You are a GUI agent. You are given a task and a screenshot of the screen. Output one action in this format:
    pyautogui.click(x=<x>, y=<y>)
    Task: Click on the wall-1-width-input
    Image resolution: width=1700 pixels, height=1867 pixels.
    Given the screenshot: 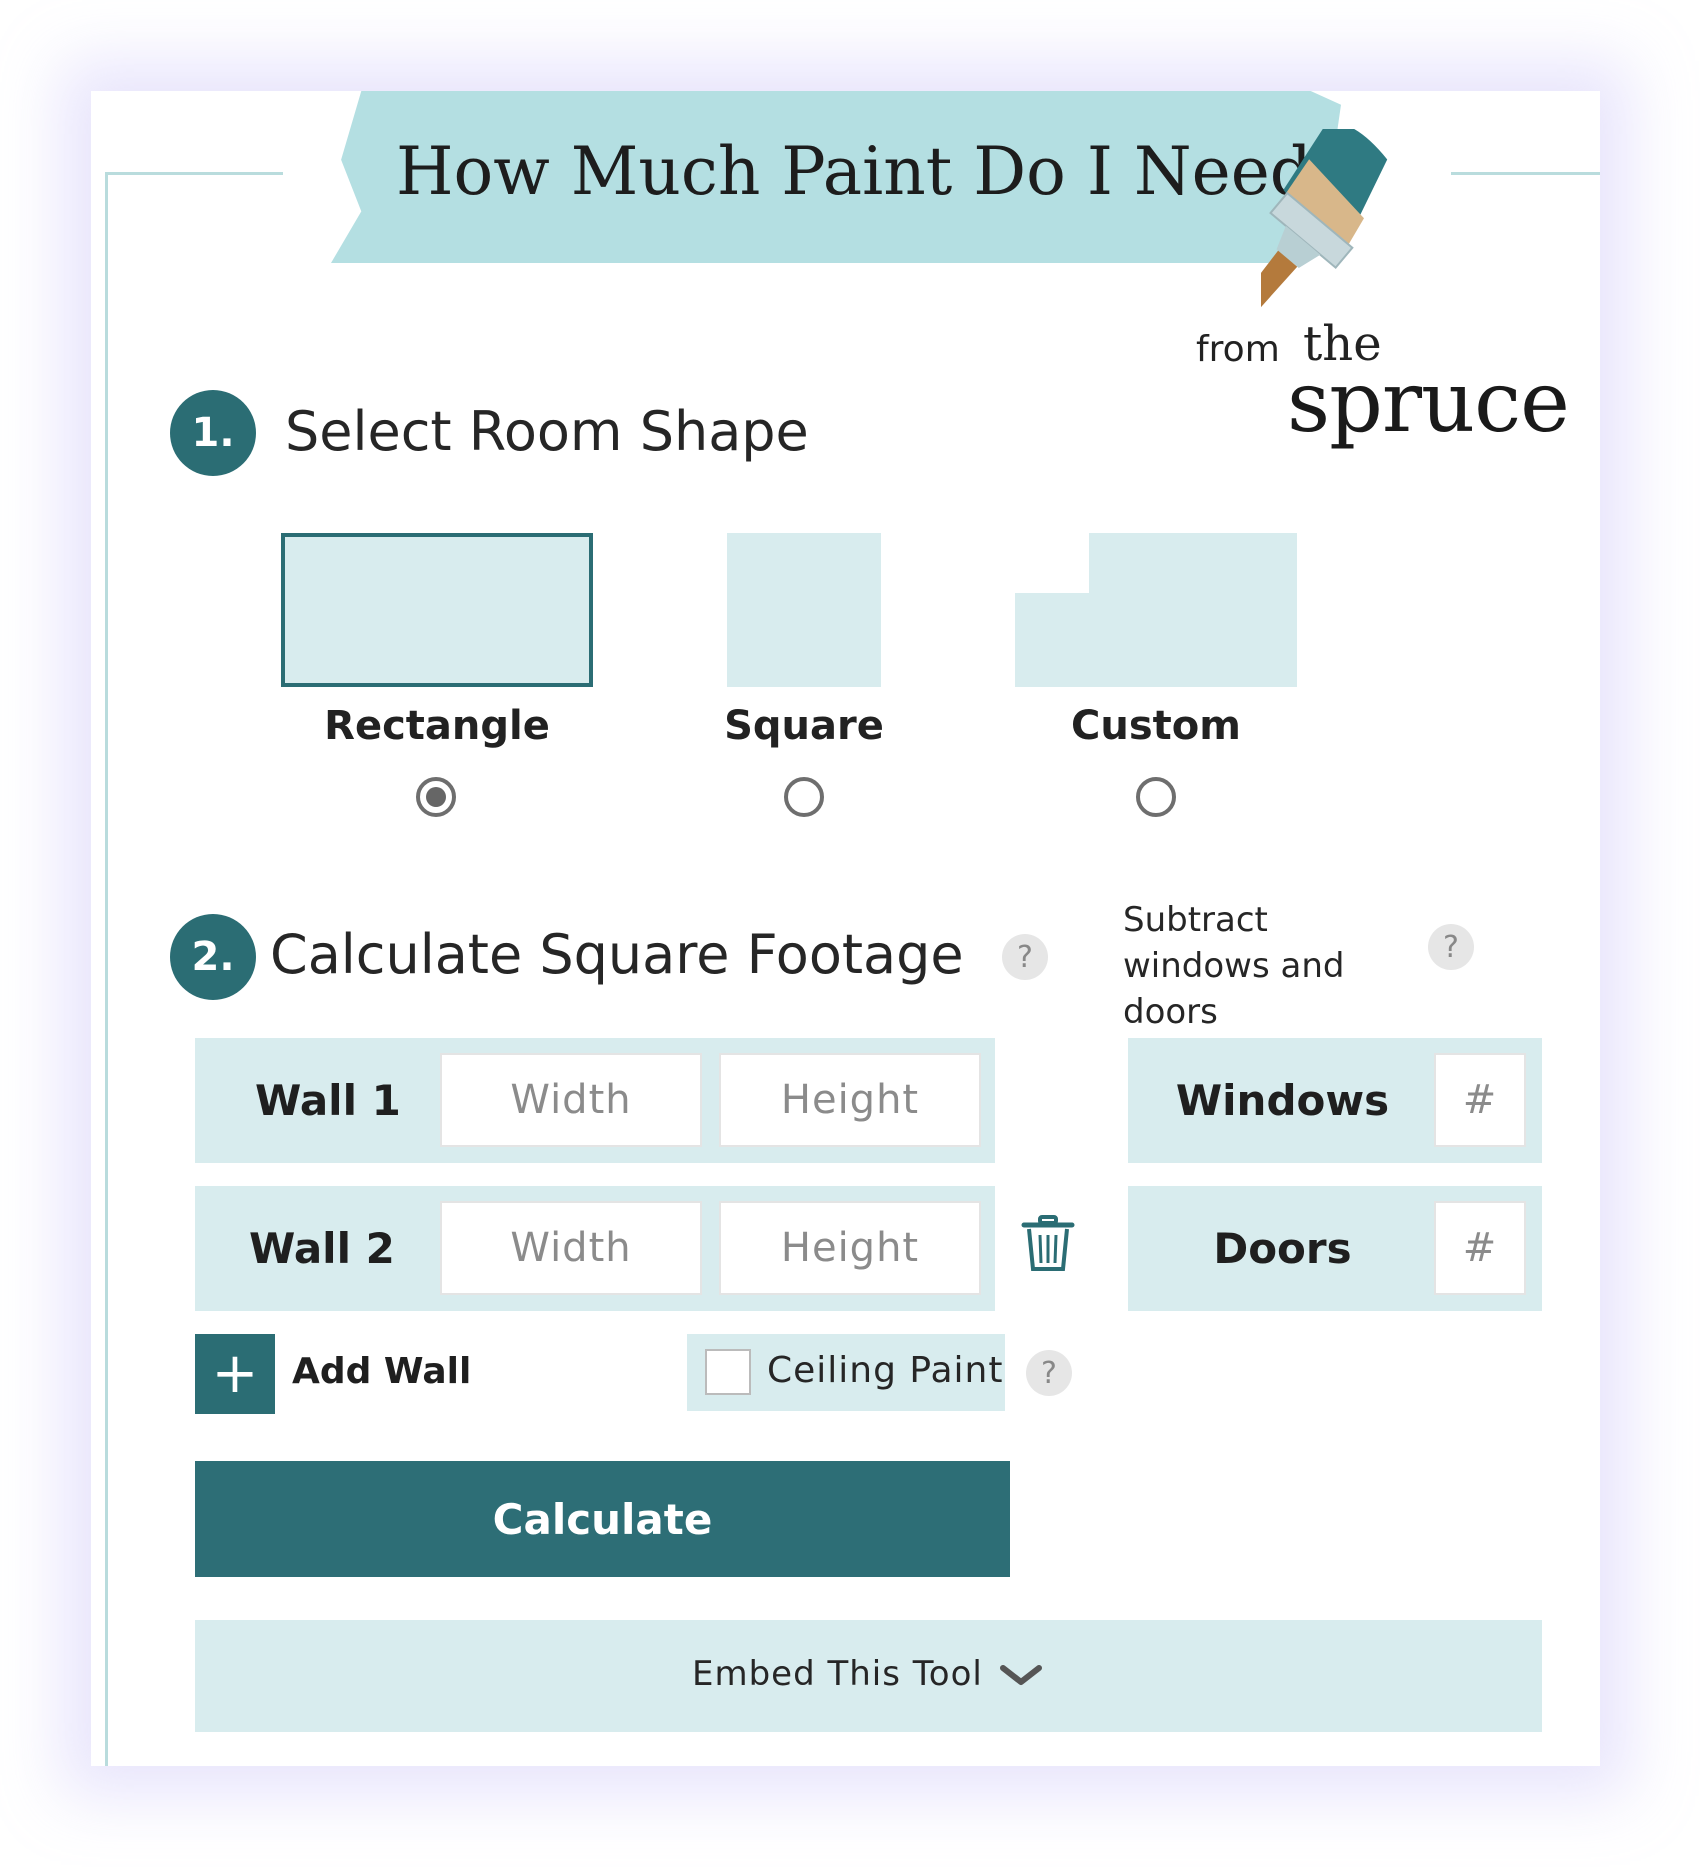 What is the action you would take?
    pyautogui.click(x=571, y=1100)
    